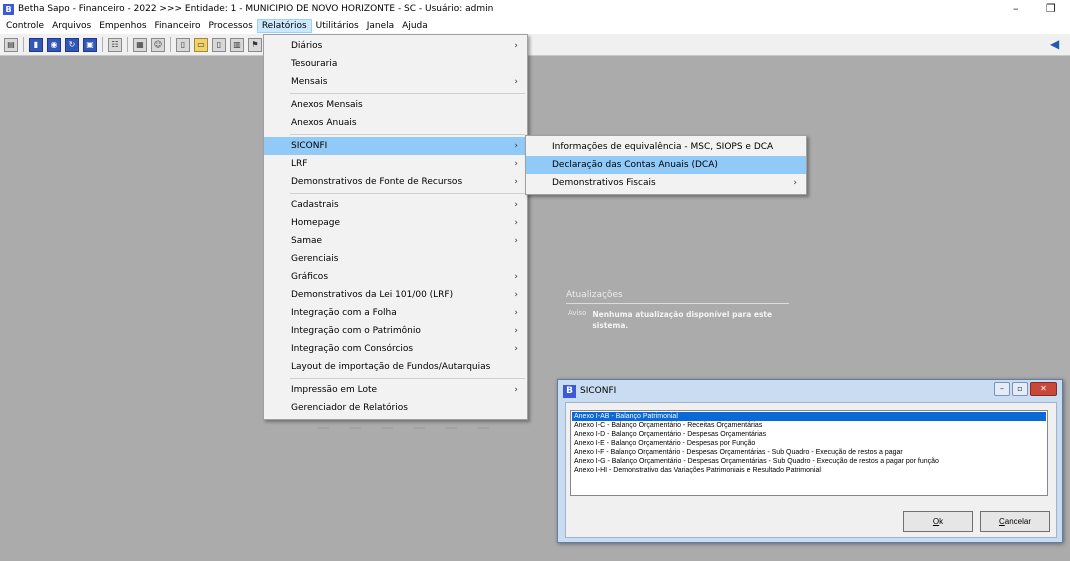 This screenshot has width=1070, height=561. I want to click on menu-item-integracao-com-consorcios: Integração com Consórcios ›, so click(395, 349).